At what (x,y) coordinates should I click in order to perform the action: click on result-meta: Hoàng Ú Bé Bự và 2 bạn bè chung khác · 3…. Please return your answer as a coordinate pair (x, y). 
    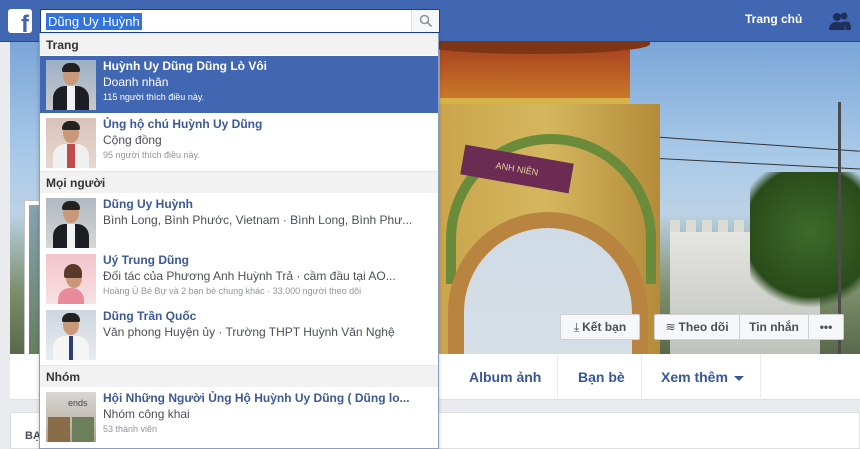
    Looking at the image, I should click on (232, 291).